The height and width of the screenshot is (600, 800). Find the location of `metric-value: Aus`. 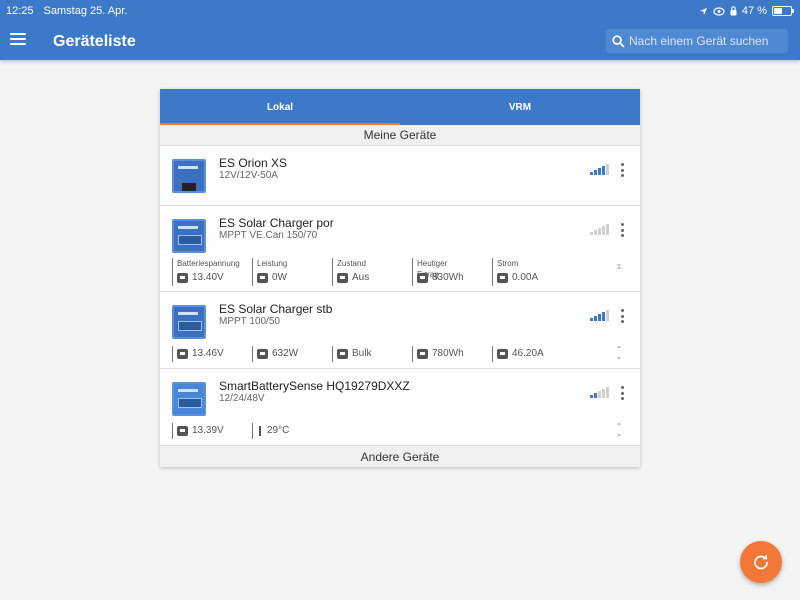

metric-value: Aus is located at coordinates (361, 277).